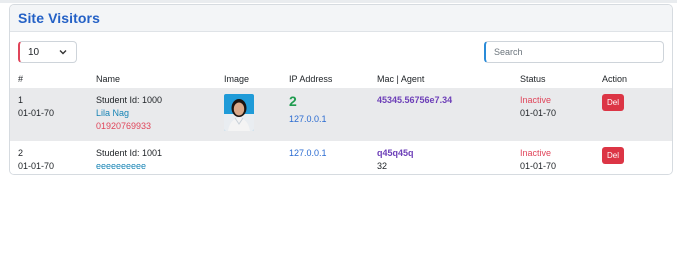 The width and height of the screenshot is (677, 255). What do you see at coordinates (239, 112) in the screenshot?
I see `student-photo` at bounding box center [239, 112].